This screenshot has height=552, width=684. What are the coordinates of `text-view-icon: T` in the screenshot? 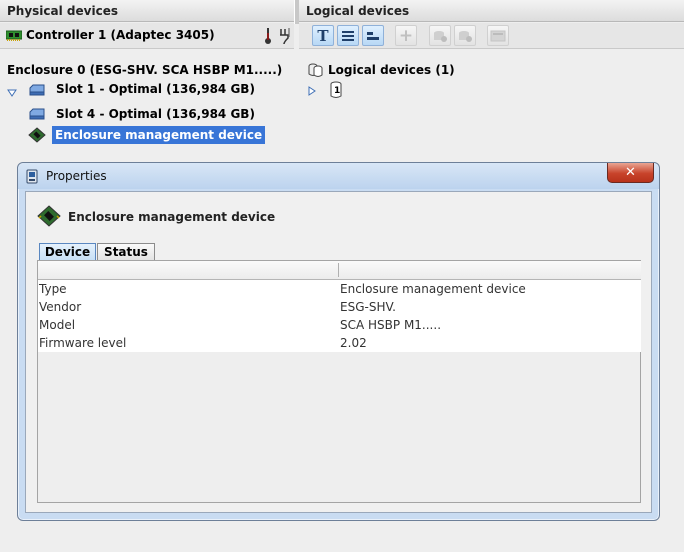 It's located at (323, 35).